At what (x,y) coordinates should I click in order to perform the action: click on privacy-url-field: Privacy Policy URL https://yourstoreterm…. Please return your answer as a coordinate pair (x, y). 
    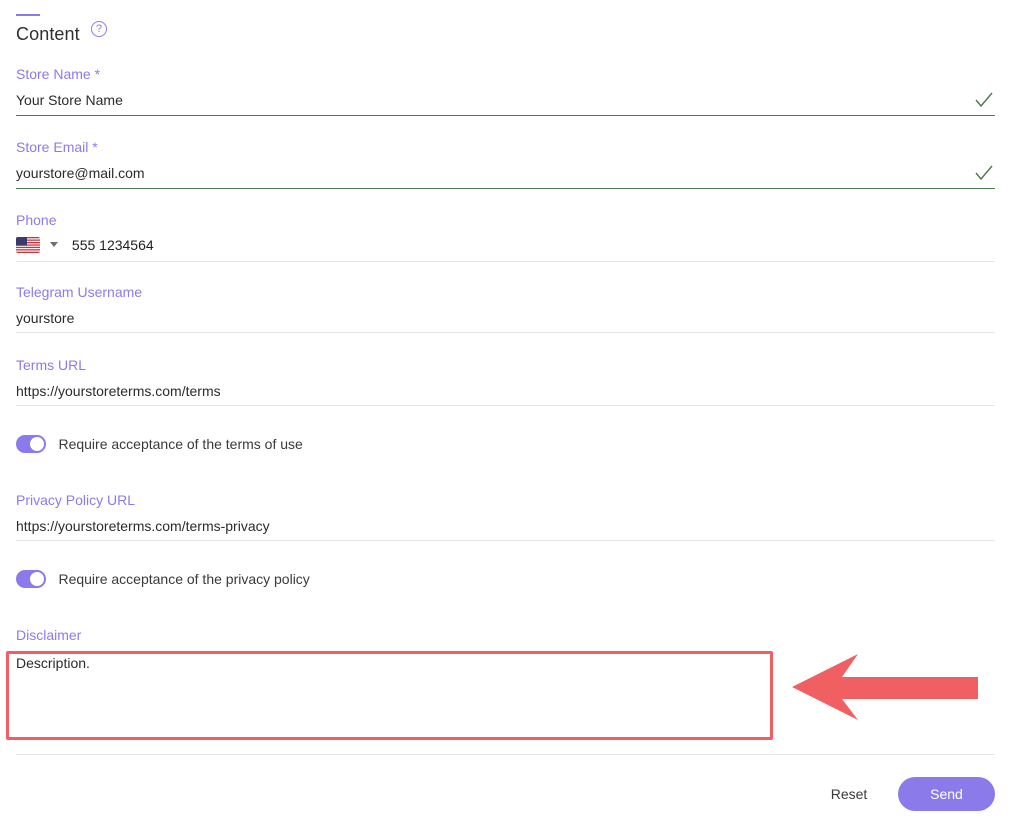
    Looking at the image, I should click on (505, 516).